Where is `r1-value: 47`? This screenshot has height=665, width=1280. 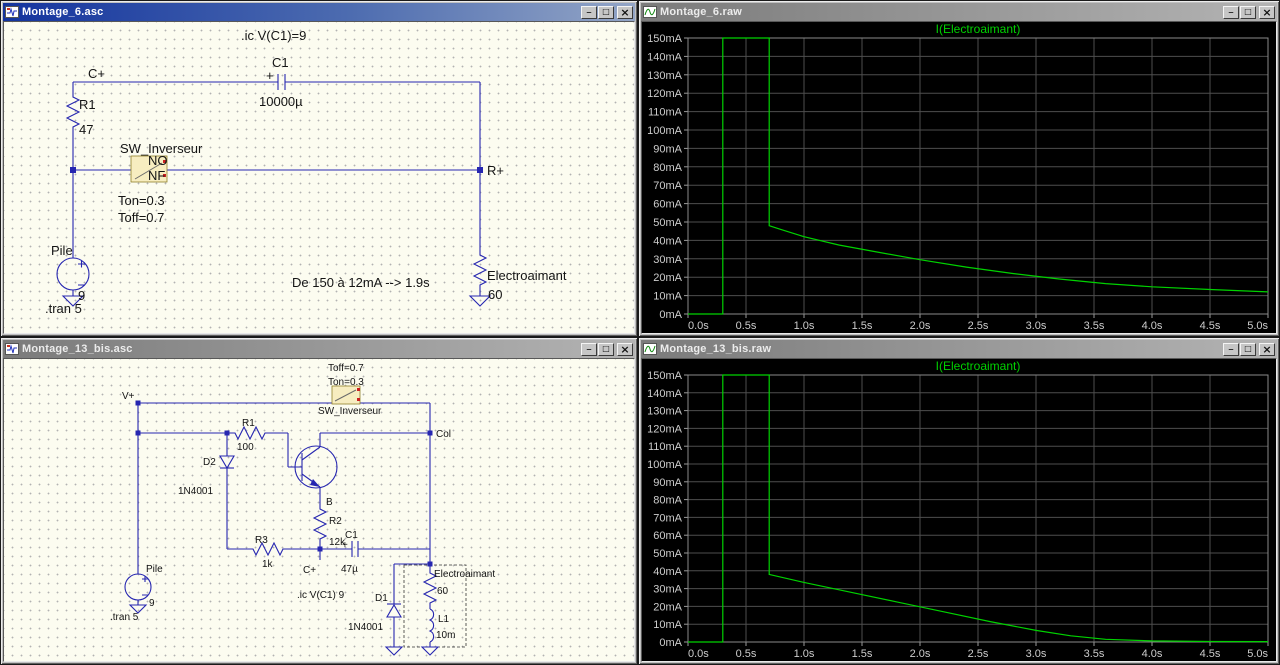 r1-value: 47 is located at coordinates (86, 129).